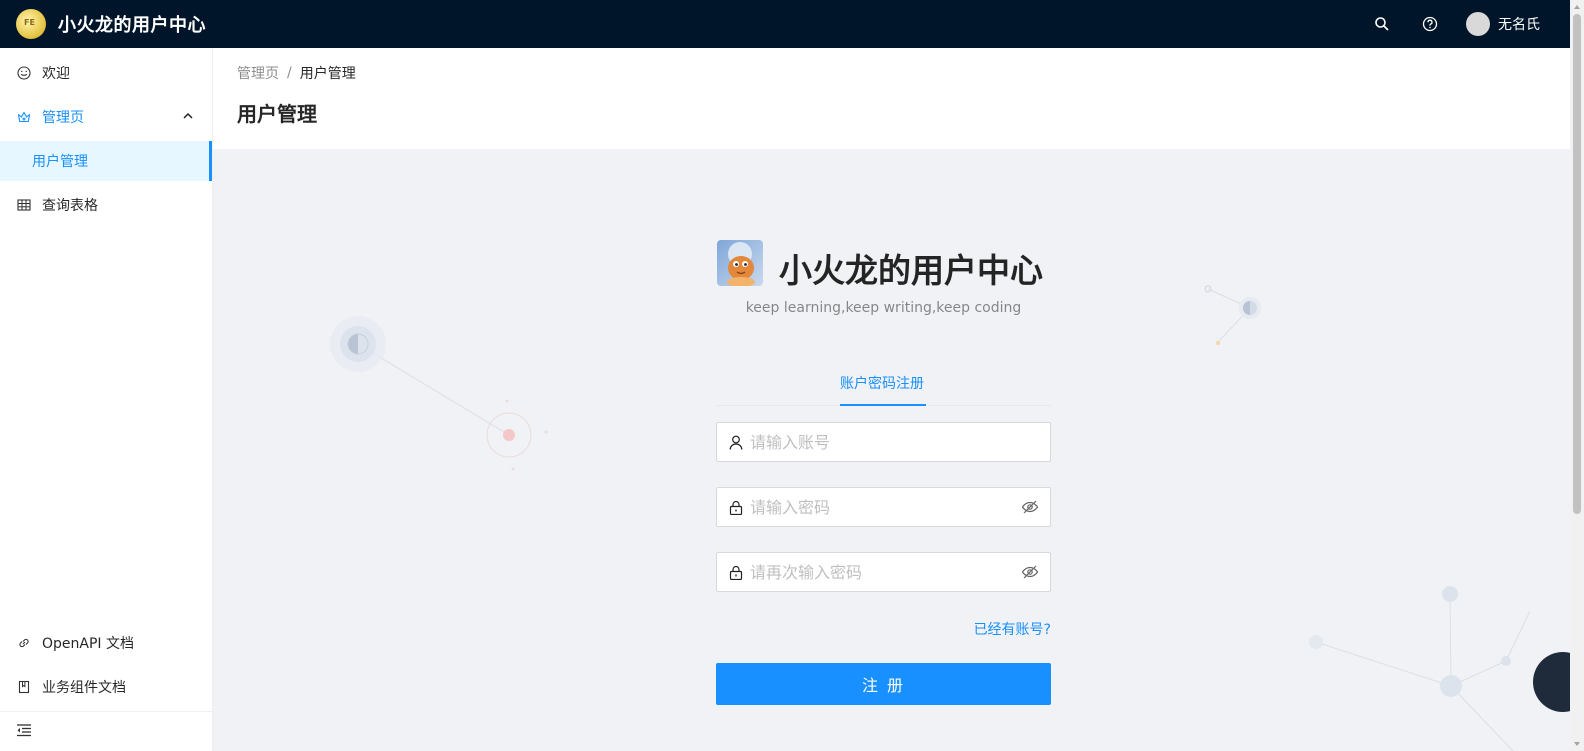 The height and width of the screenshot is (751, 1584). I want to click on avatar, so click(1478, 24).